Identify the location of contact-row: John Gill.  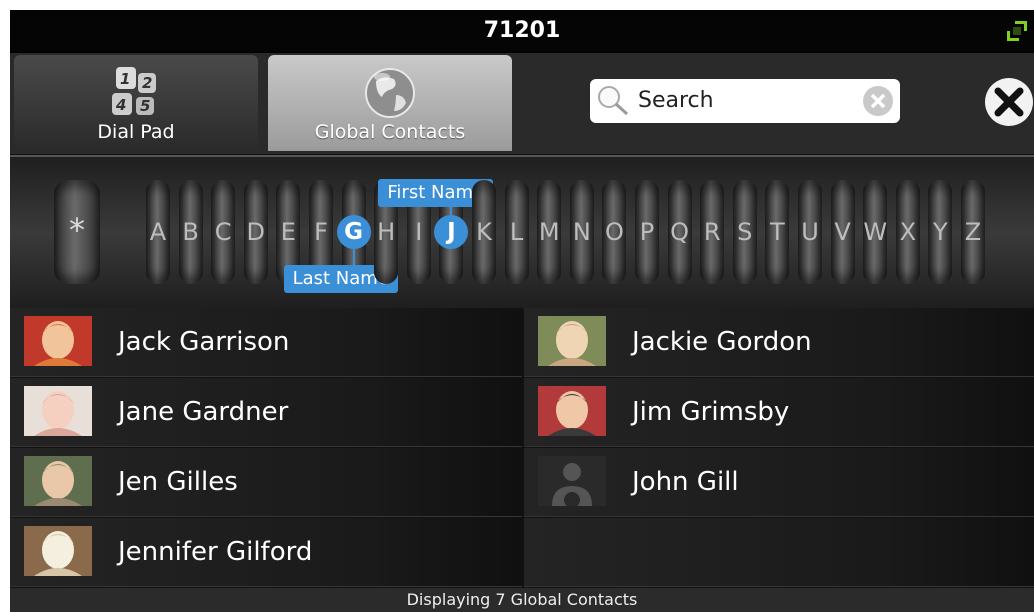
(779, 482).